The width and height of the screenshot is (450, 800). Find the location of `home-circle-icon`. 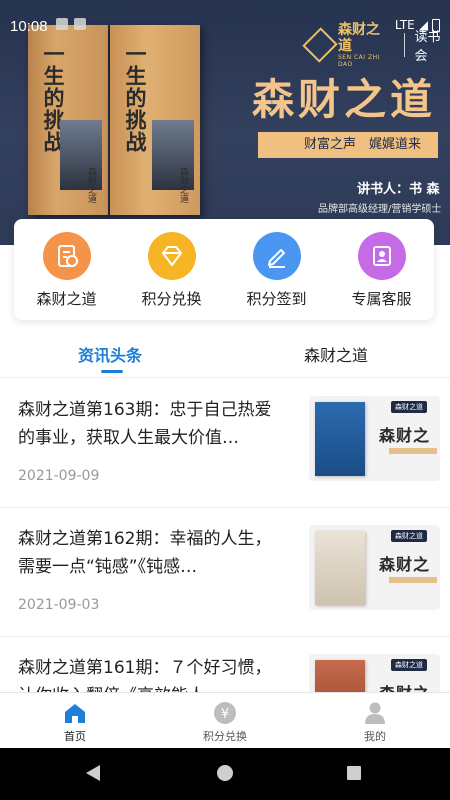

home-circle-icon is located at coordinates (225, 773).